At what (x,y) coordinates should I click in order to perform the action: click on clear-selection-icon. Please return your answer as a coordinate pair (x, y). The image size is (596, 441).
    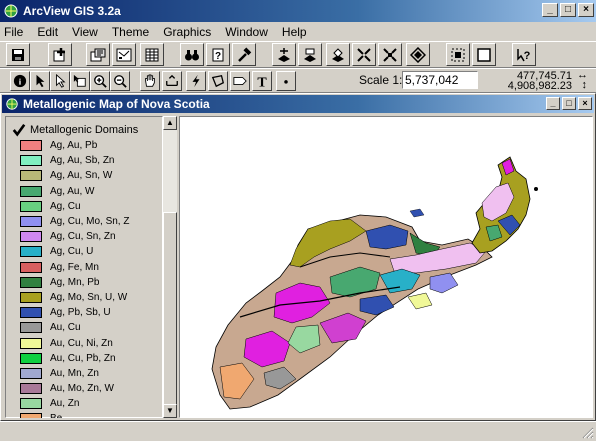
    Looking at the image, I should click on (484, 54).